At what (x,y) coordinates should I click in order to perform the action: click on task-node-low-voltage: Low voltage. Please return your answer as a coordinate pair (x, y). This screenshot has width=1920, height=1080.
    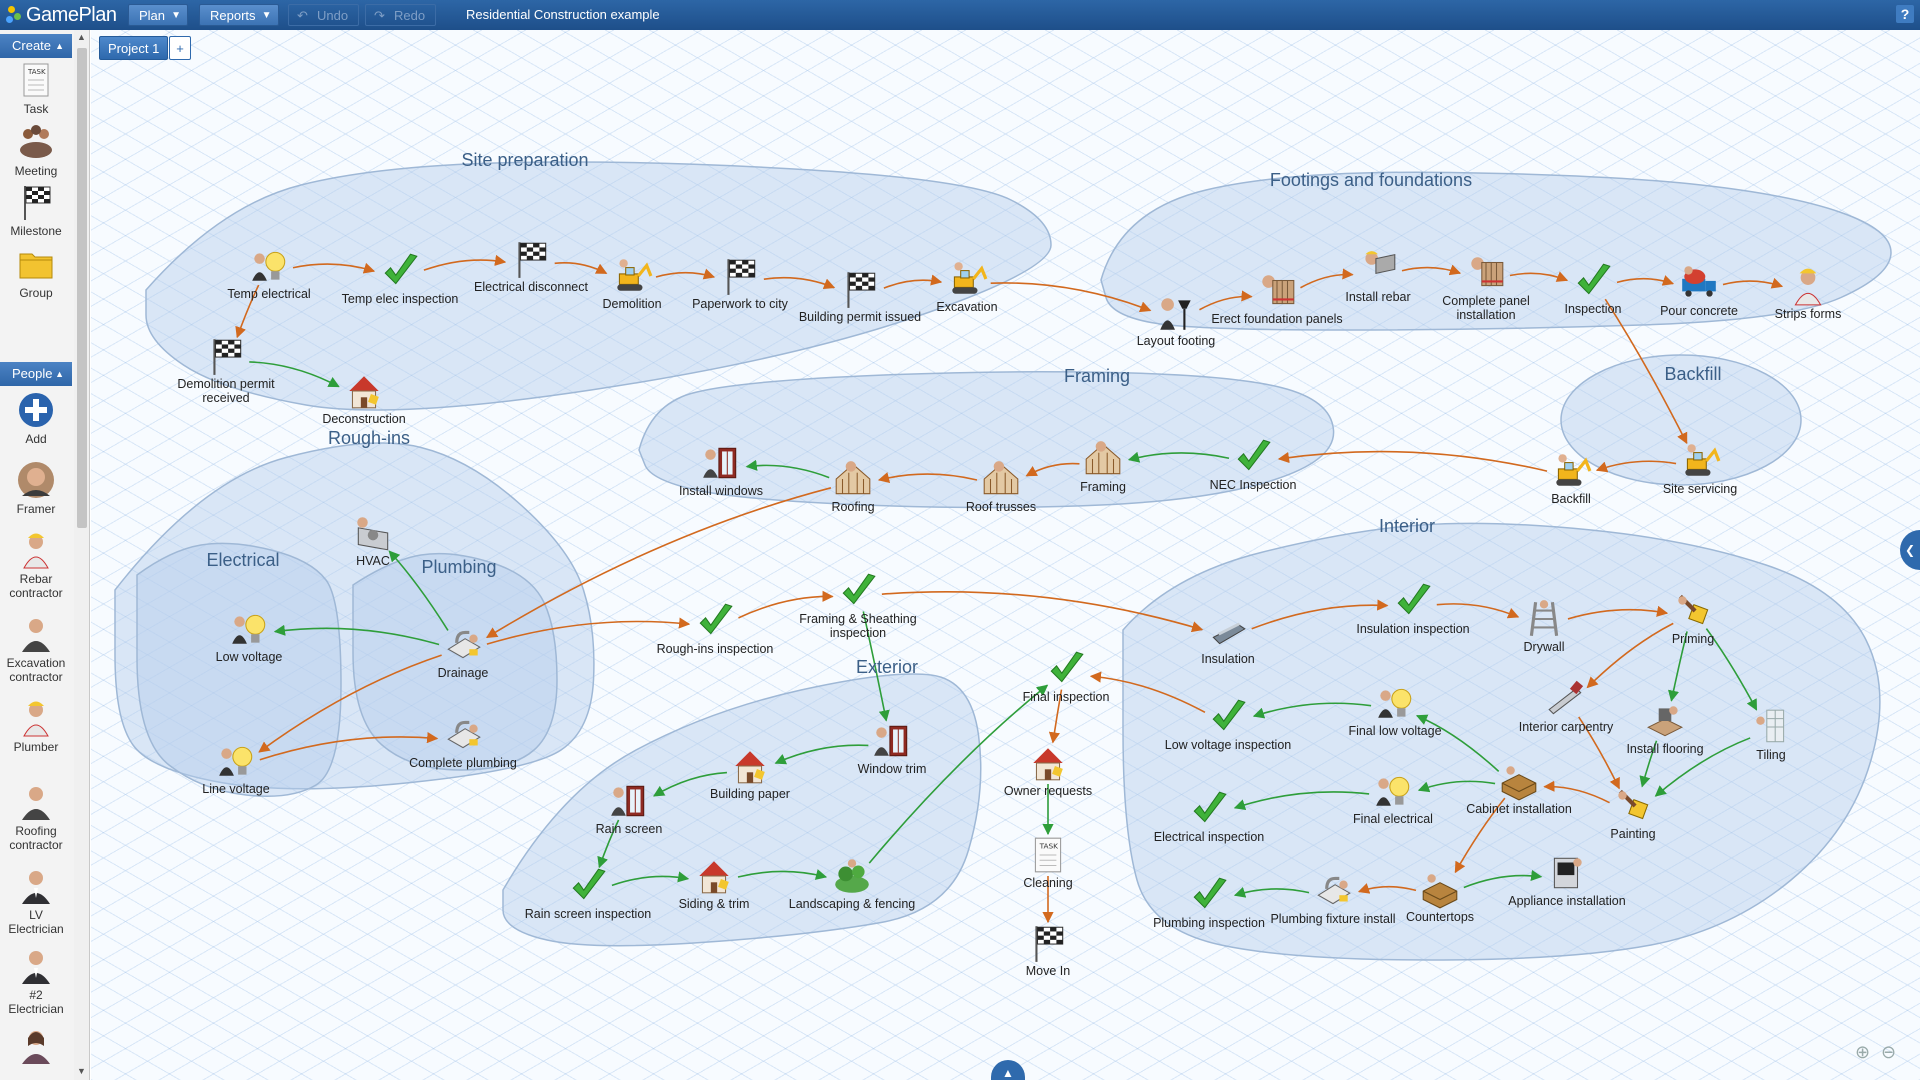
    Looking at the image, I should click on (249, 636).